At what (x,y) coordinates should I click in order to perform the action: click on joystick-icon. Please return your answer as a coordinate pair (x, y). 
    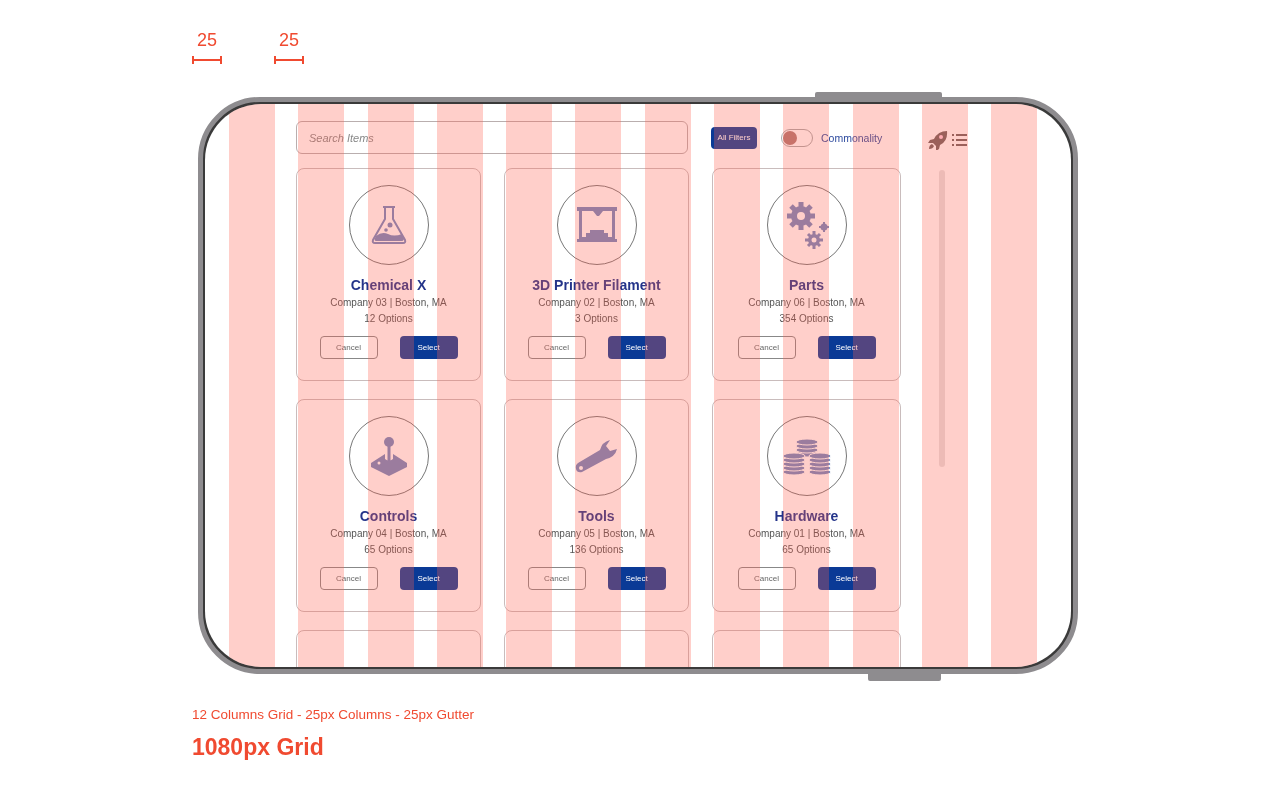
    Looking at the image, I should click on (388, 456).